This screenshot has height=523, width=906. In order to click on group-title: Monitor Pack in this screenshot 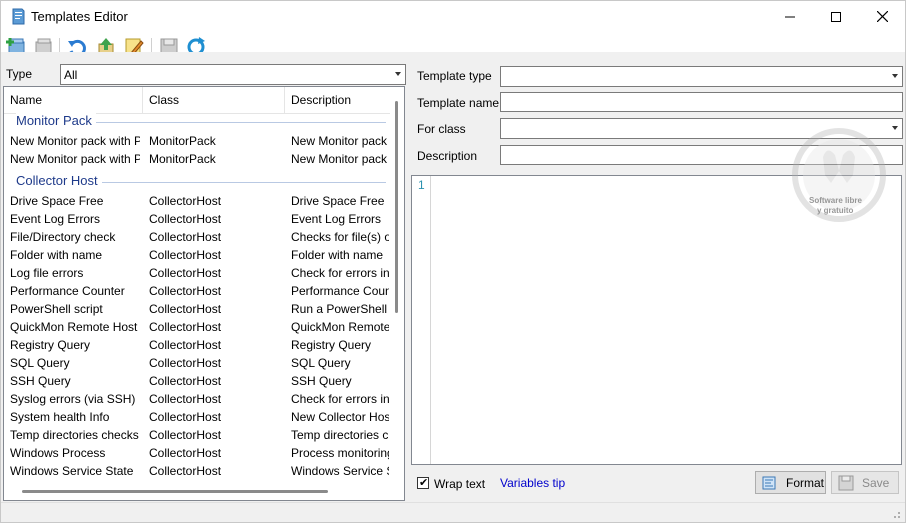, I will do `click(56, 120)`.